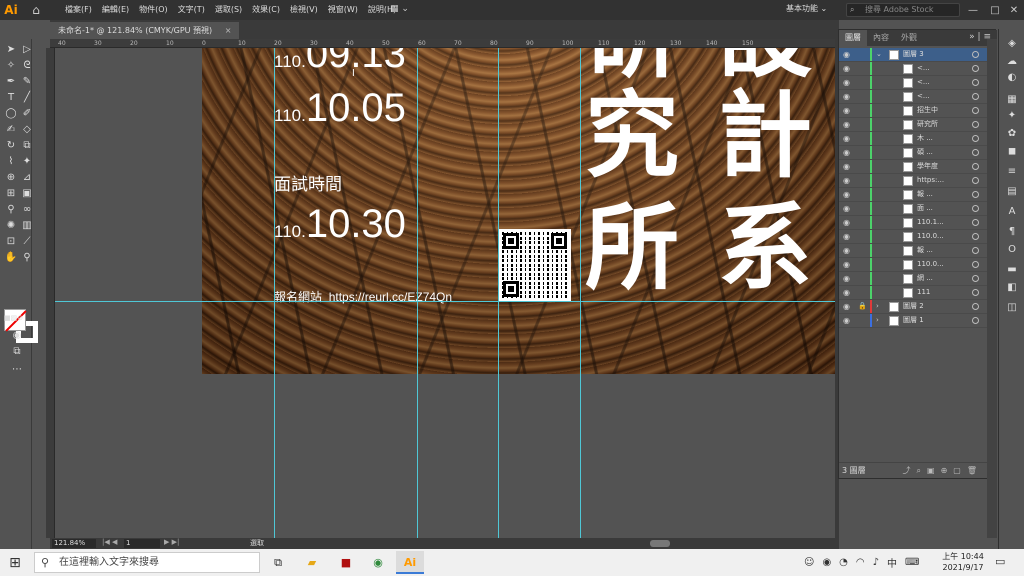 This screenshot has height=576, width=1024. What do you see at coordinates (973, 10) in the screenshot?
I see `minimize-button: —` at bounding box center [973, 10].